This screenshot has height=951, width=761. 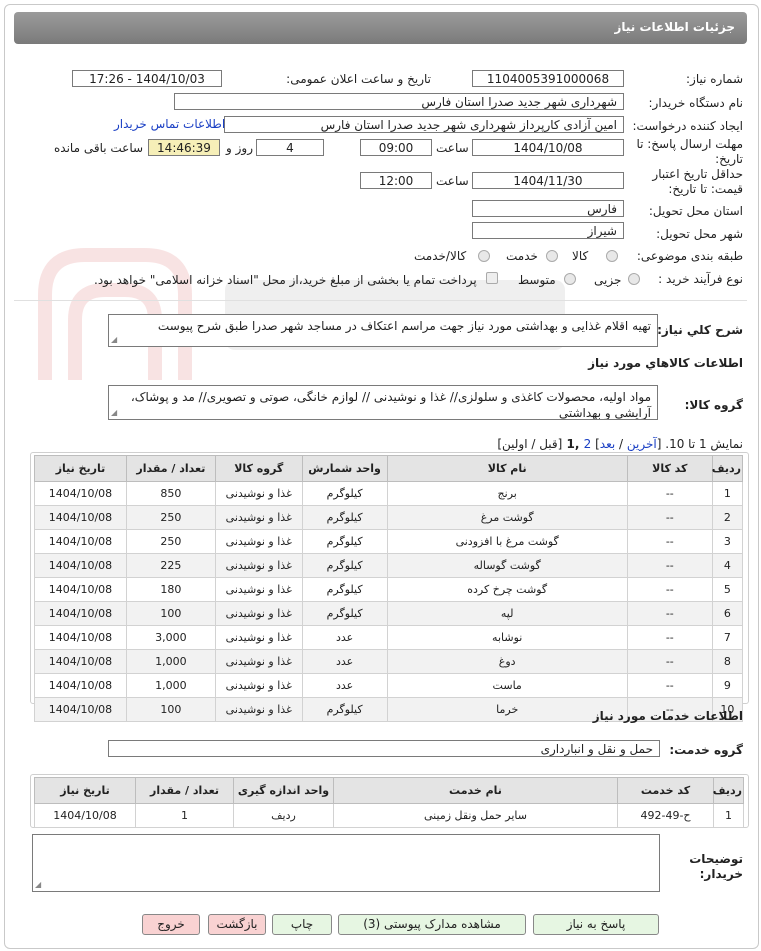 I want to click on goods-header-cell: تعداد / مقدار, so click(x=170, y=468).